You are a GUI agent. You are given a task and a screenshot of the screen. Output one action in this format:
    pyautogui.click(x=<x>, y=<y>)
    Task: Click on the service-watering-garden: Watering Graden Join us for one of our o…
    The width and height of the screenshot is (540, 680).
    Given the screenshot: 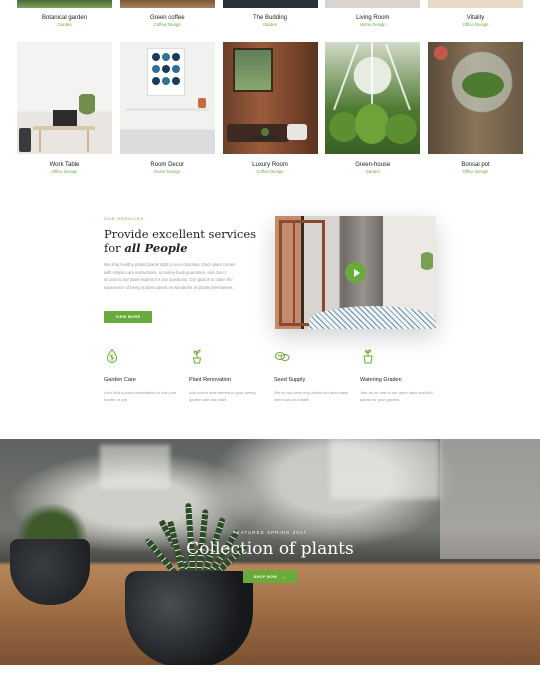 What is the action you would take?
    pyautogui.click(x=400, y=375)
    